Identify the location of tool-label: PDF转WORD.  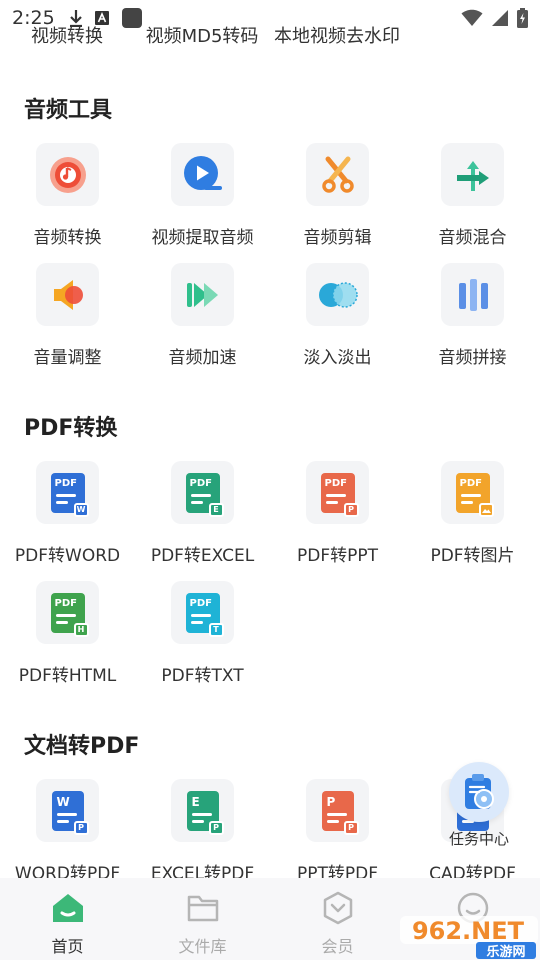
(67, 556).